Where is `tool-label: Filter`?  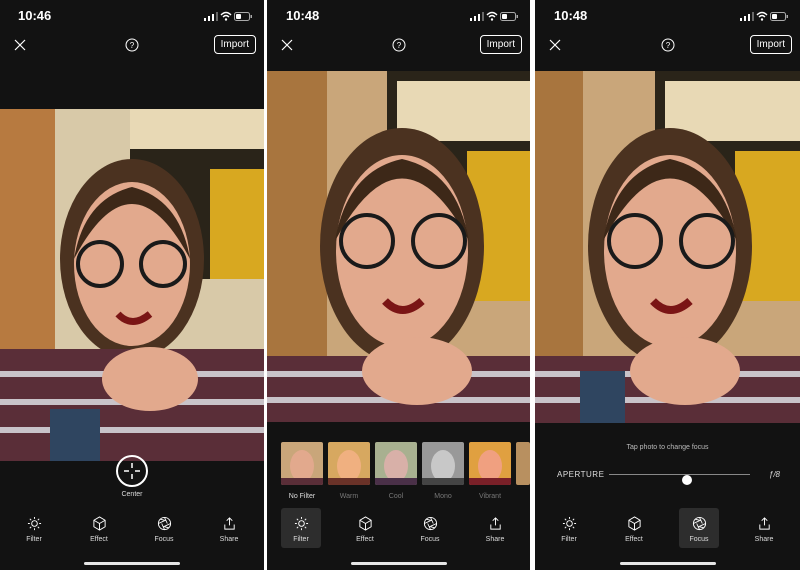
tool-label: Filter is located at coordinates (34, 539).